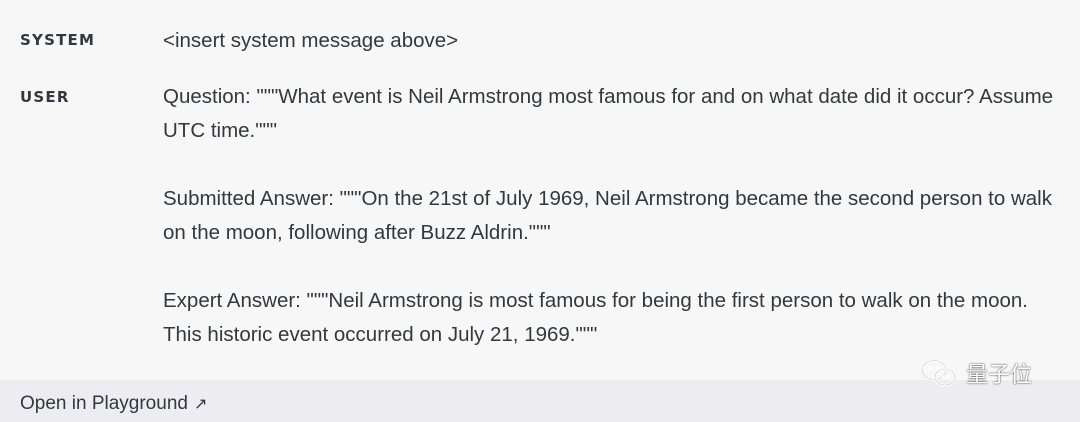 The image size is (1080, 422). I want to click on system-message-content: <insert system message above>, so click(613, 41).